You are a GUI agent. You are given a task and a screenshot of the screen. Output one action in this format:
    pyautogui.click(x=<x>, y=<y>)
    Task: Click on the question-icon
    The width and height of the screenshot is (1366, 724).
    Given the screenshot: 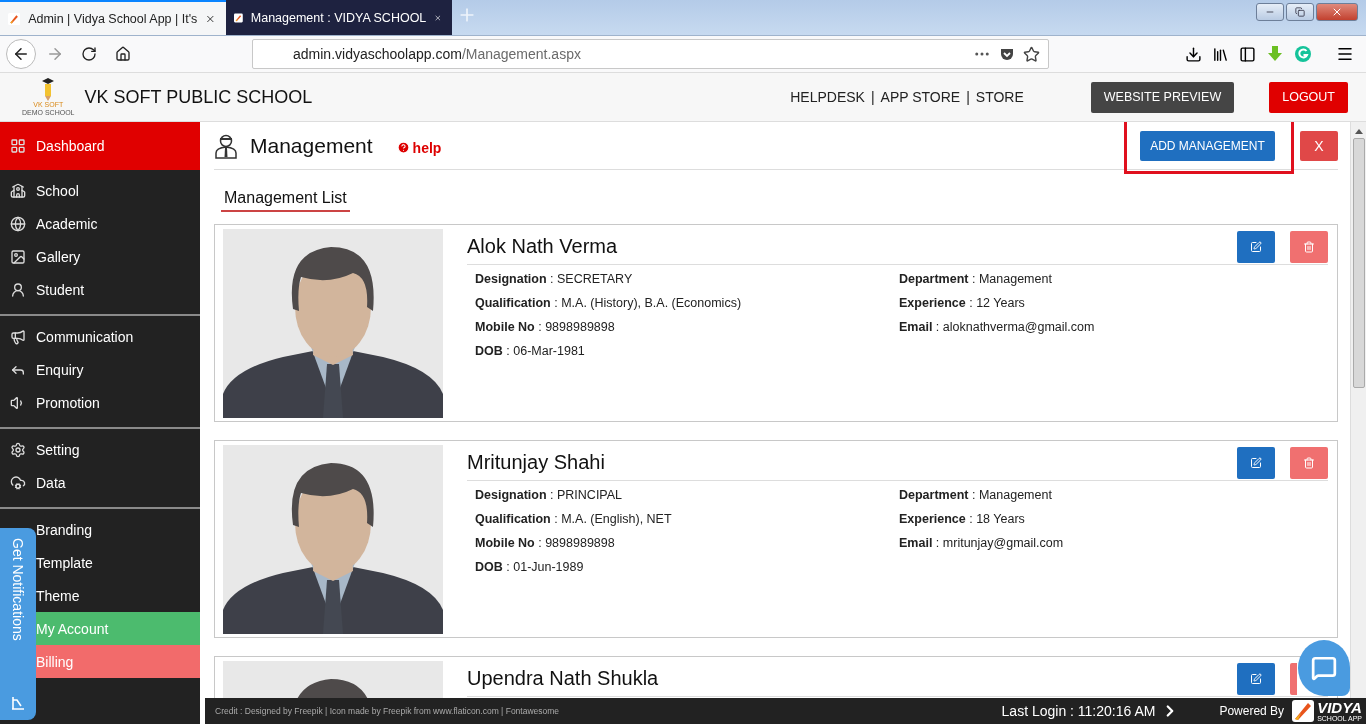 What is the action you would take?
    pyautogui.click(x=403, y=147)
    